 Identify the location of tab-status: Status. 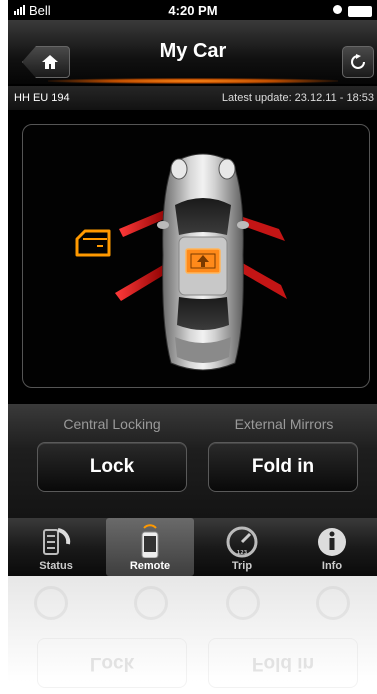
(56, 547).